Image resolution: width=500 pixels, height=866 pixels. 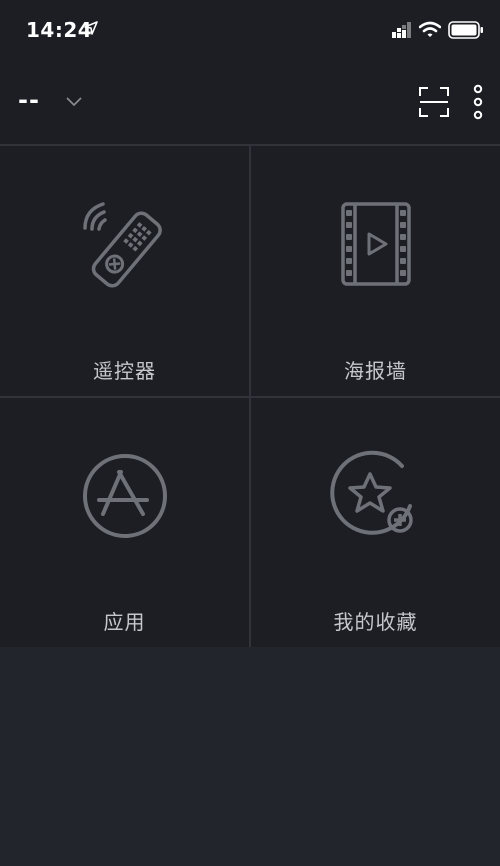 What do you see at coordinates (375, 622) in the screenshot?
I see `tile-label: 我的收藏` at bounding box center [375, 622].